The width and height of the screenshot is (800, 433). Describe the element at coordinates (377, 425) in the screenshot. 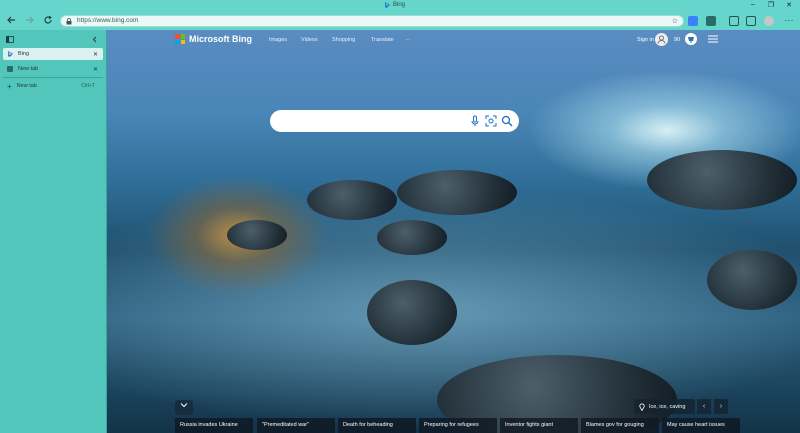

I see `news-item: Death for beheading` at that location.